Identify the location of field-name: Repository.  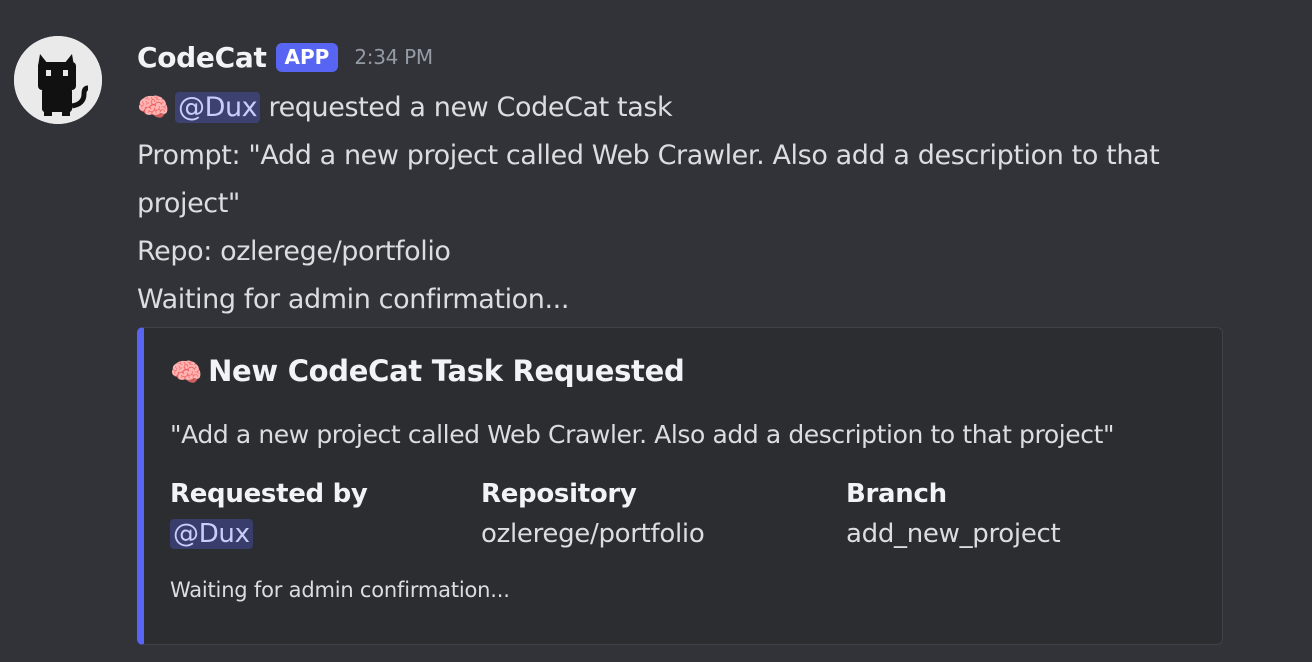
(559, 494).